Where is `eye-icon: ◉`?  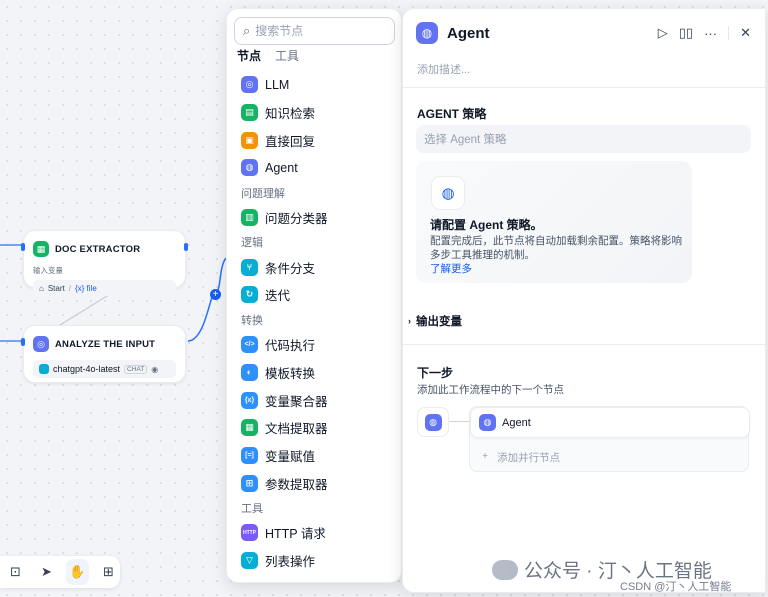
eye-icon: ◉ is located at coordinates (155, 369).